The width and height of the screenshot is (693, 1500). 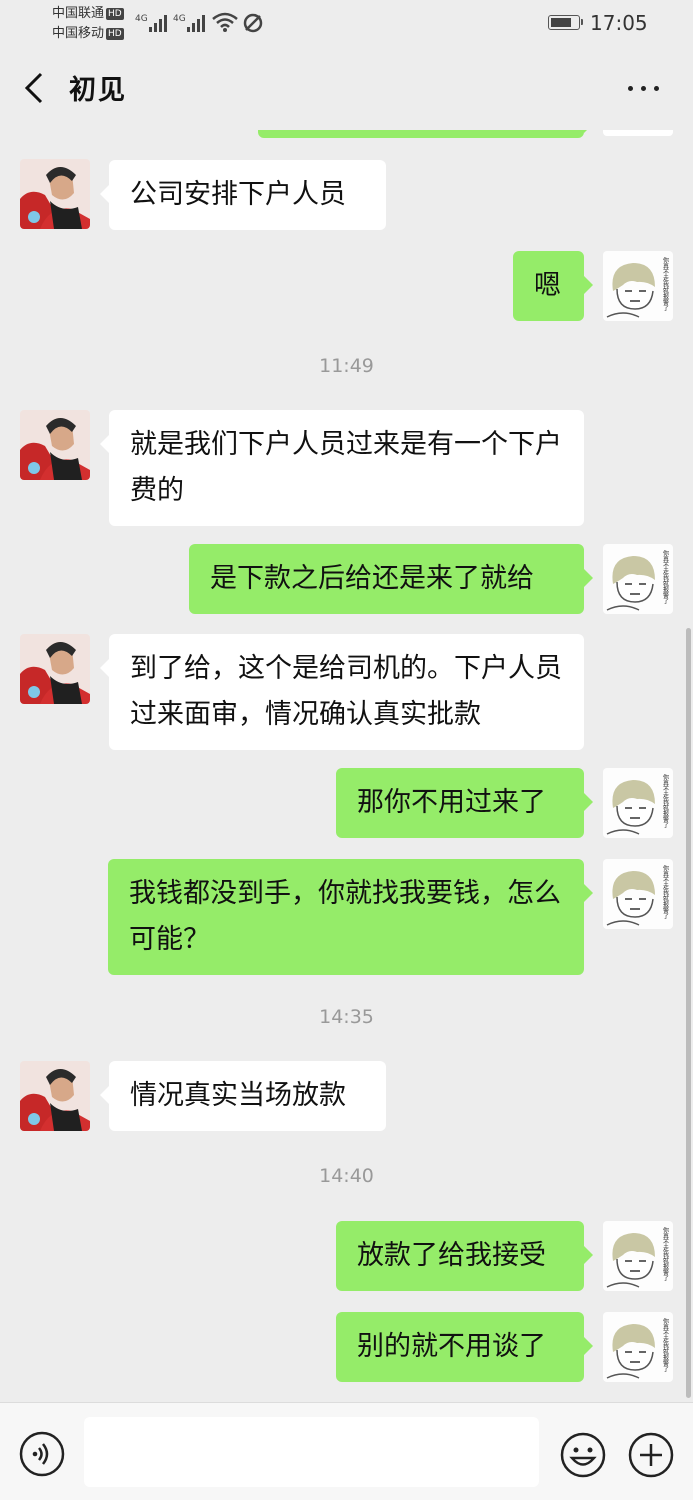 What do you see at coordinates (151, 23) in the screenshot?
I see `signal-icon: 4G` at bounding box center [151, 23].